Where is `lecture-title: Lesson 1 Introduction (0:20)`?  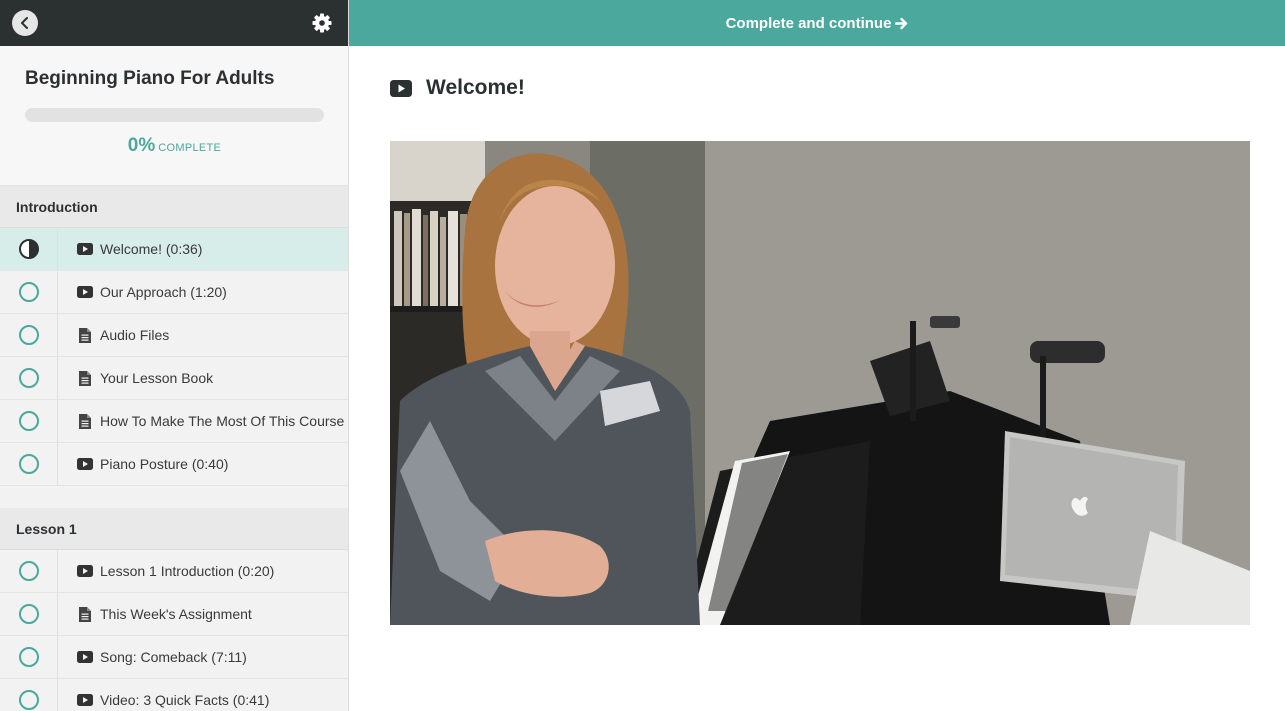 lecture-title: Lesson 1 Introduction (0:20) is located at coordinates (187, 571).